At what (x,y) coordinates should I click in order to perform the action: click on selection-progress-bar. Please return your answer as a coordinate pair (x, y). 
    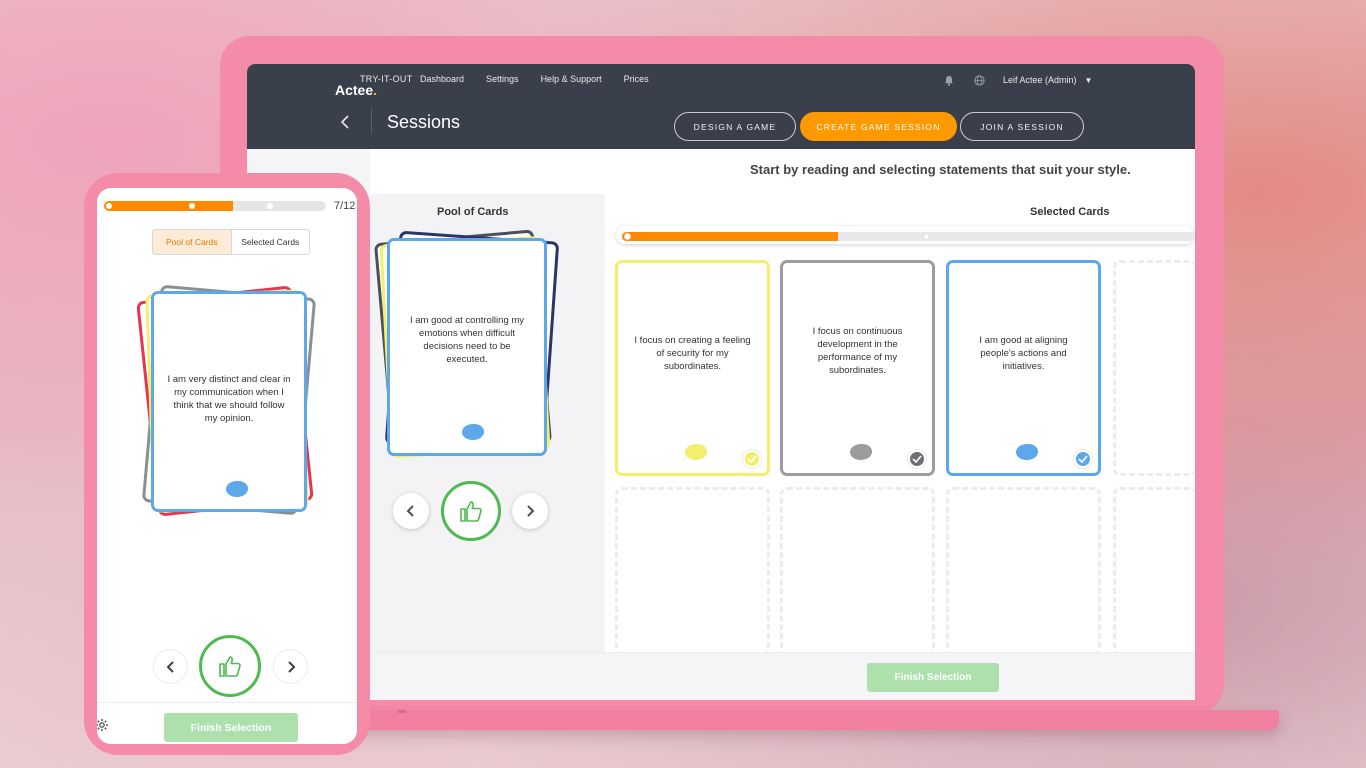
    Looking at the image, I should click on (905, 235).